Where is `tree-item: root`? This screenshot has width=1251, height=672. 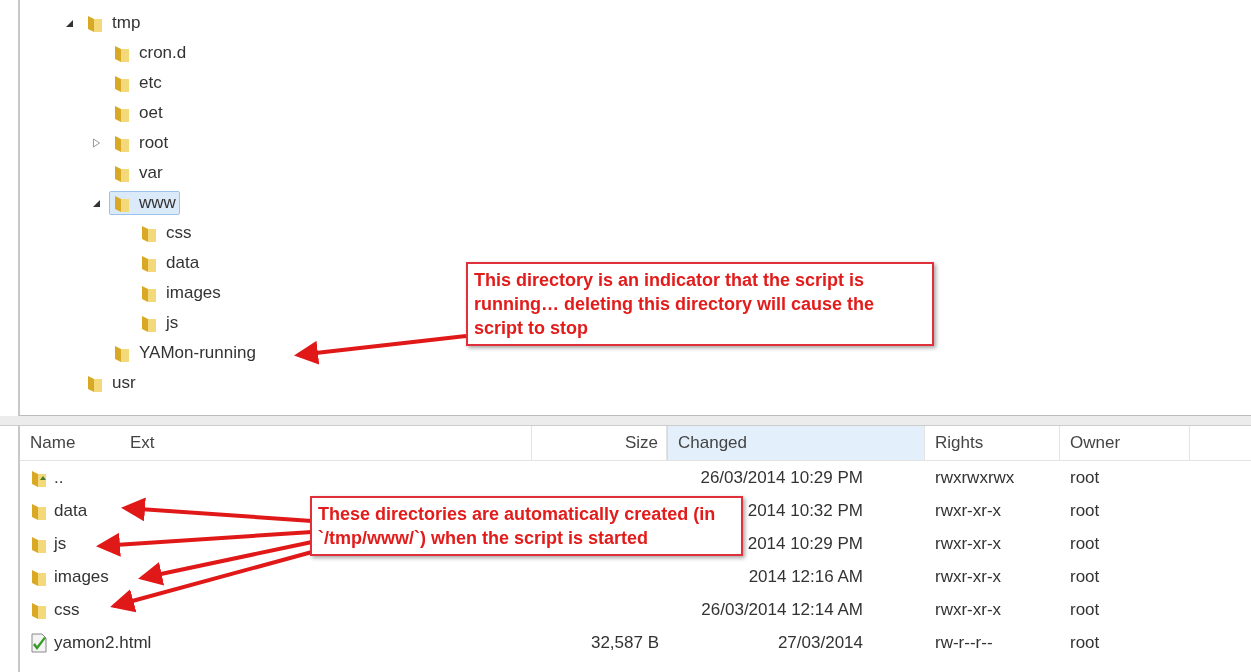
tree-item: root is located at coordinates (141, 143).